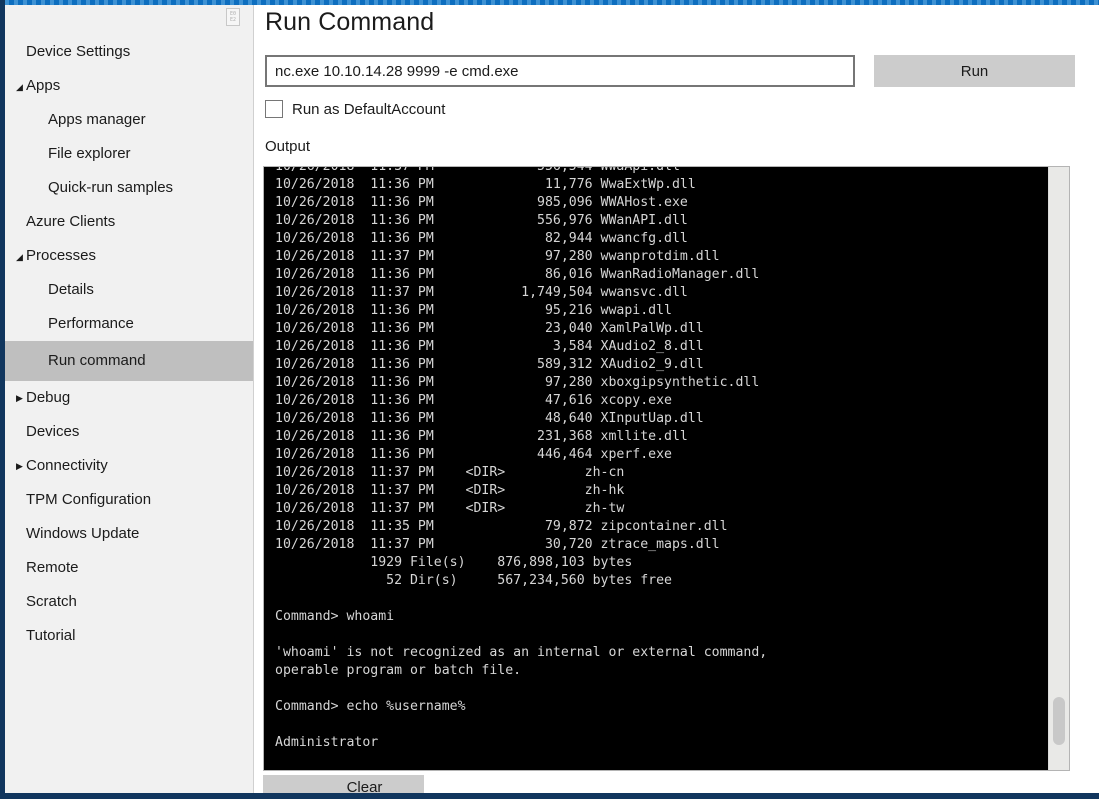  Describe the element at coordinates (129, 290) in the screenshot. I see `sidebar-item-details: Details` at that location.